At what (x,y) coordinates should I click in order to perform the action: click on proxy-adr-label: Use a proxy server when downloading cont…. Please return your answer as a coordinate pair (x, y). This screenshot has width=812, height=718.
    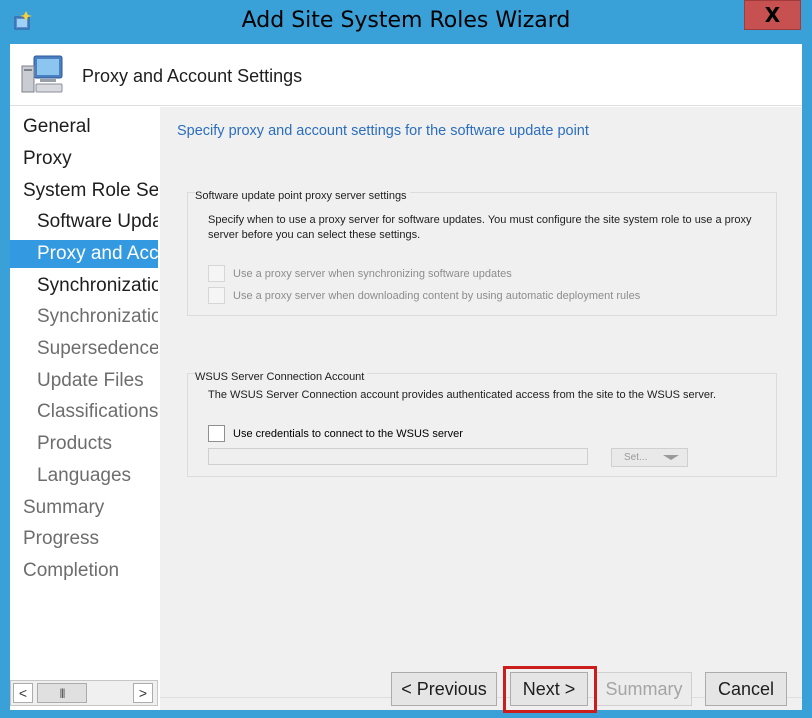
    Looking at the image, I should click on (437, 295).